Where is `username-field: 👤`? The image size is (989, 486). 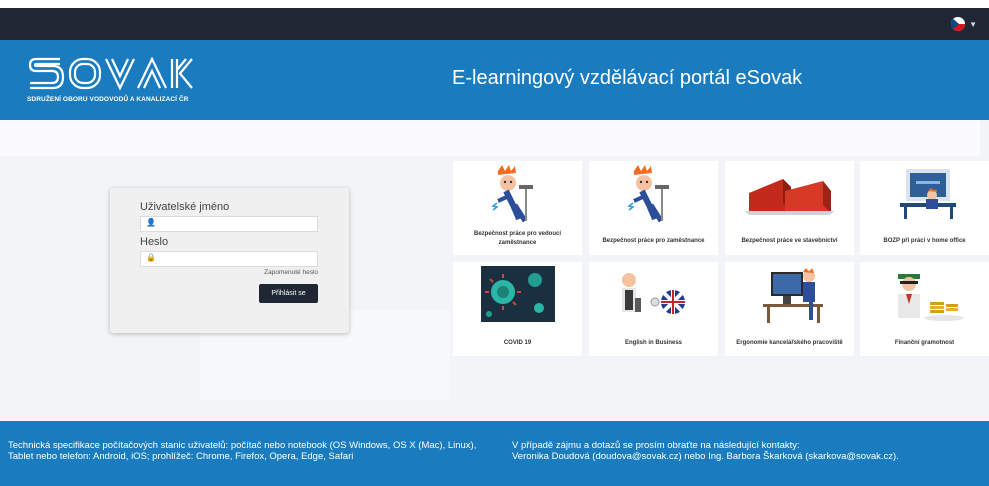
username-field: 👤 is located at coordinates (229, 224).